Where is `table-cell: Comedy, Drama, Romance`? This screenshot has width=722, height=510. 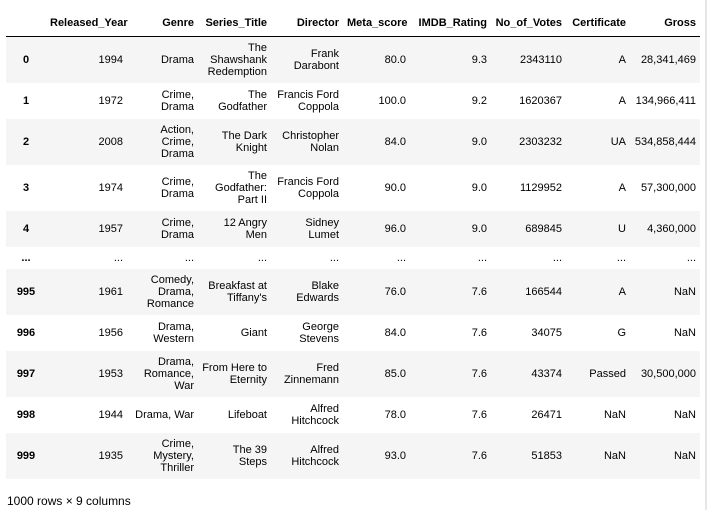
table-cell: Comedy, Drama, Romance is located at coordinates (170, 291).